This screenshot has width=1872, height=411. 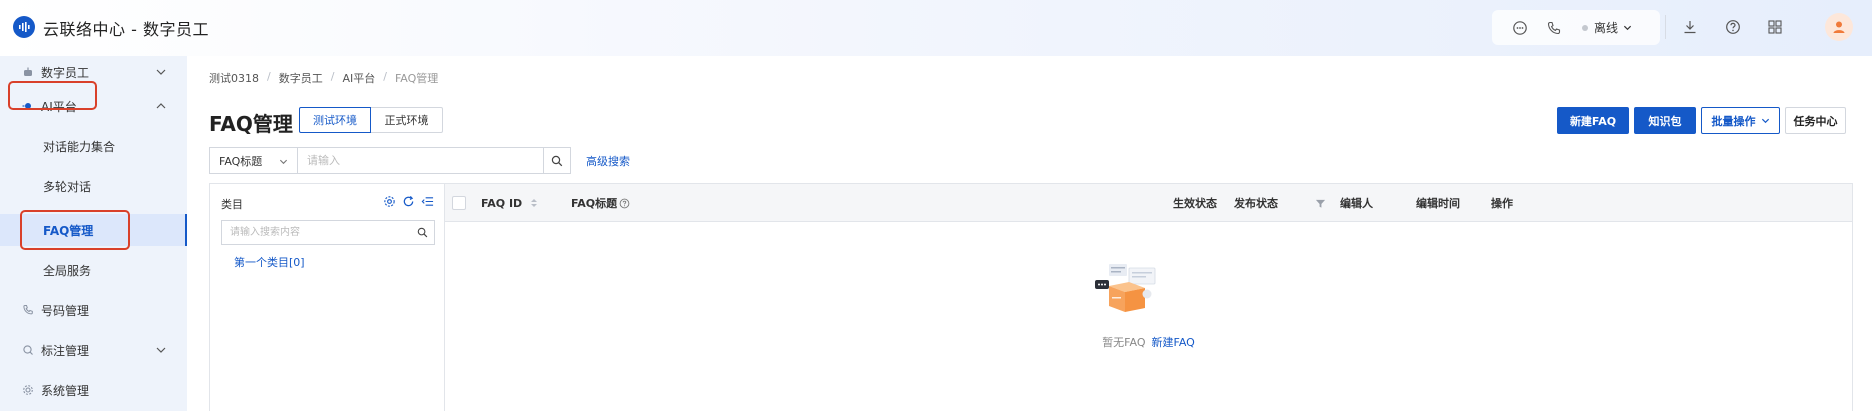 I want to click on chat-icon, so click(x=1520, y=27).